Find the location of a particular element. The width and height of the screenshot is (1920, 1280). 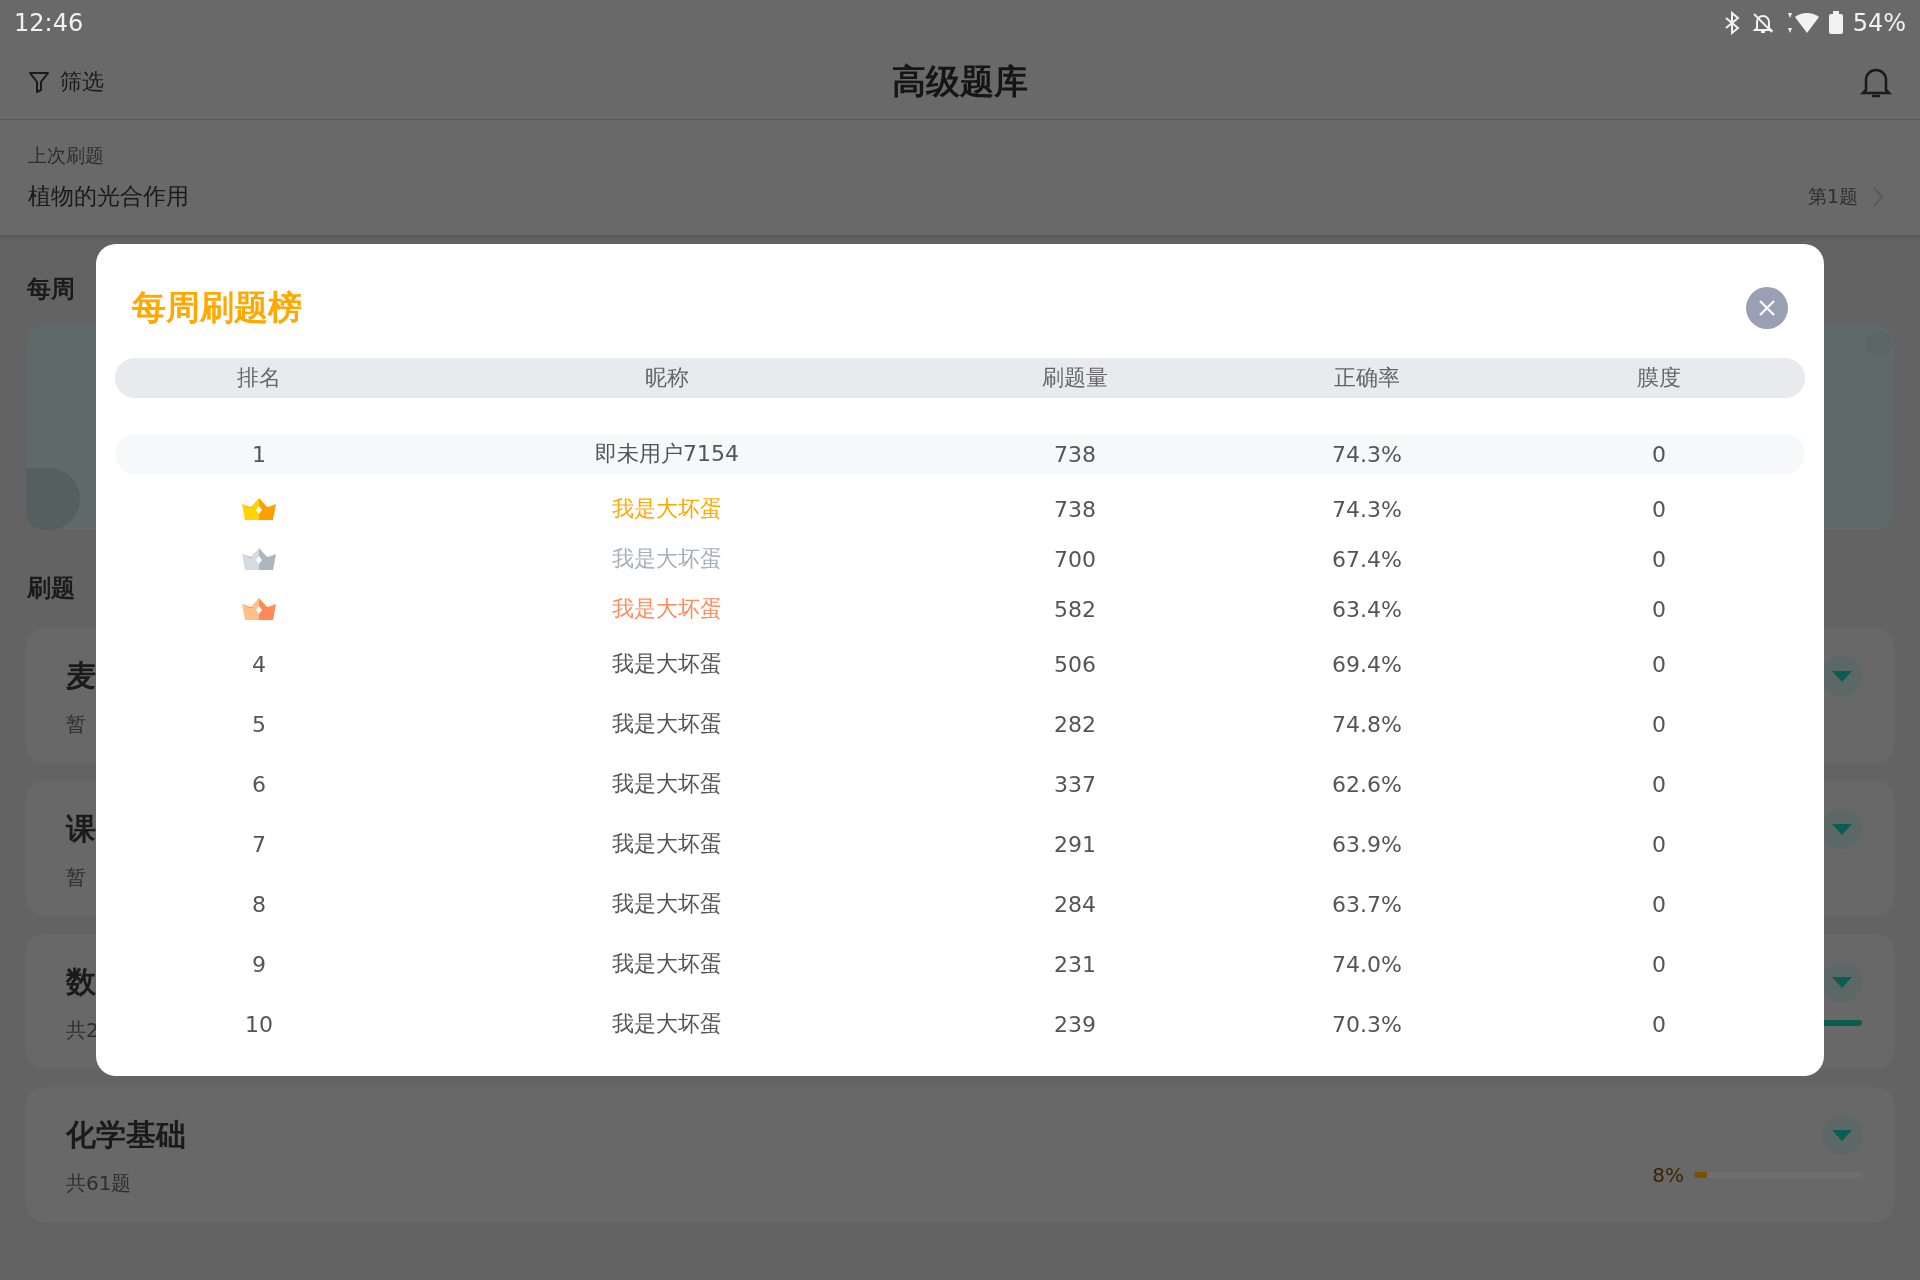

question-count: 582 is located at coordinates (1075, 609).